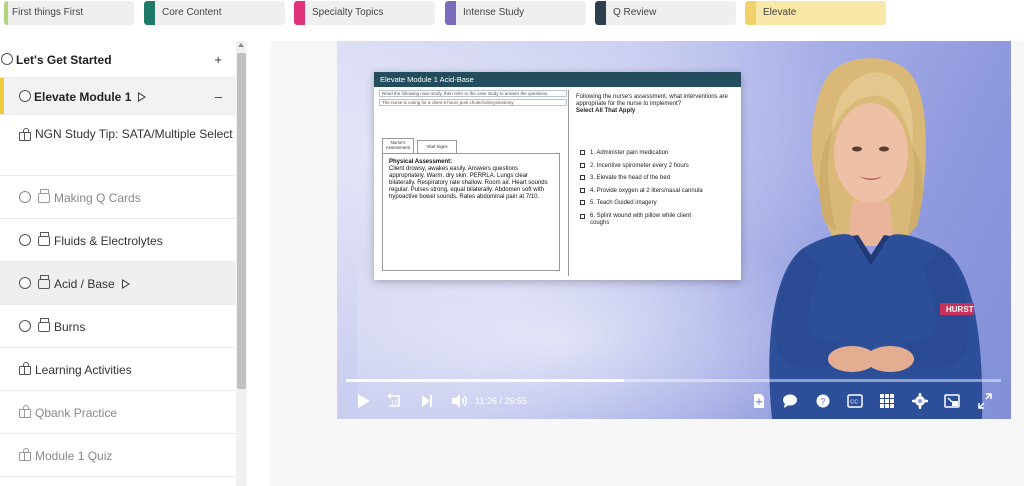 The height and width of the screenshot is (486, 1024). Describe the element at coordinates (118, 197) in the screenshot. I see `list-item-making-q-cards: Making Q Cards` at that location.